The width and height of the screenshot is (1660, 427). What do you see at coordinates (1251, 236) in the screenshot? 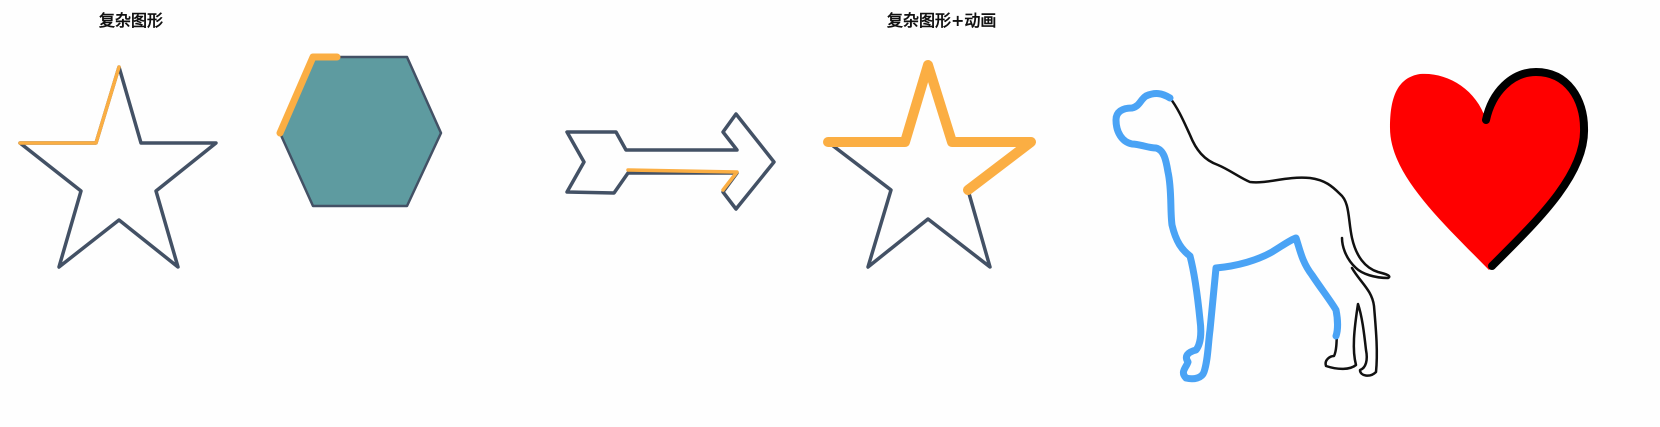
I see `dog-icon` at bounding box center [1251, 236].